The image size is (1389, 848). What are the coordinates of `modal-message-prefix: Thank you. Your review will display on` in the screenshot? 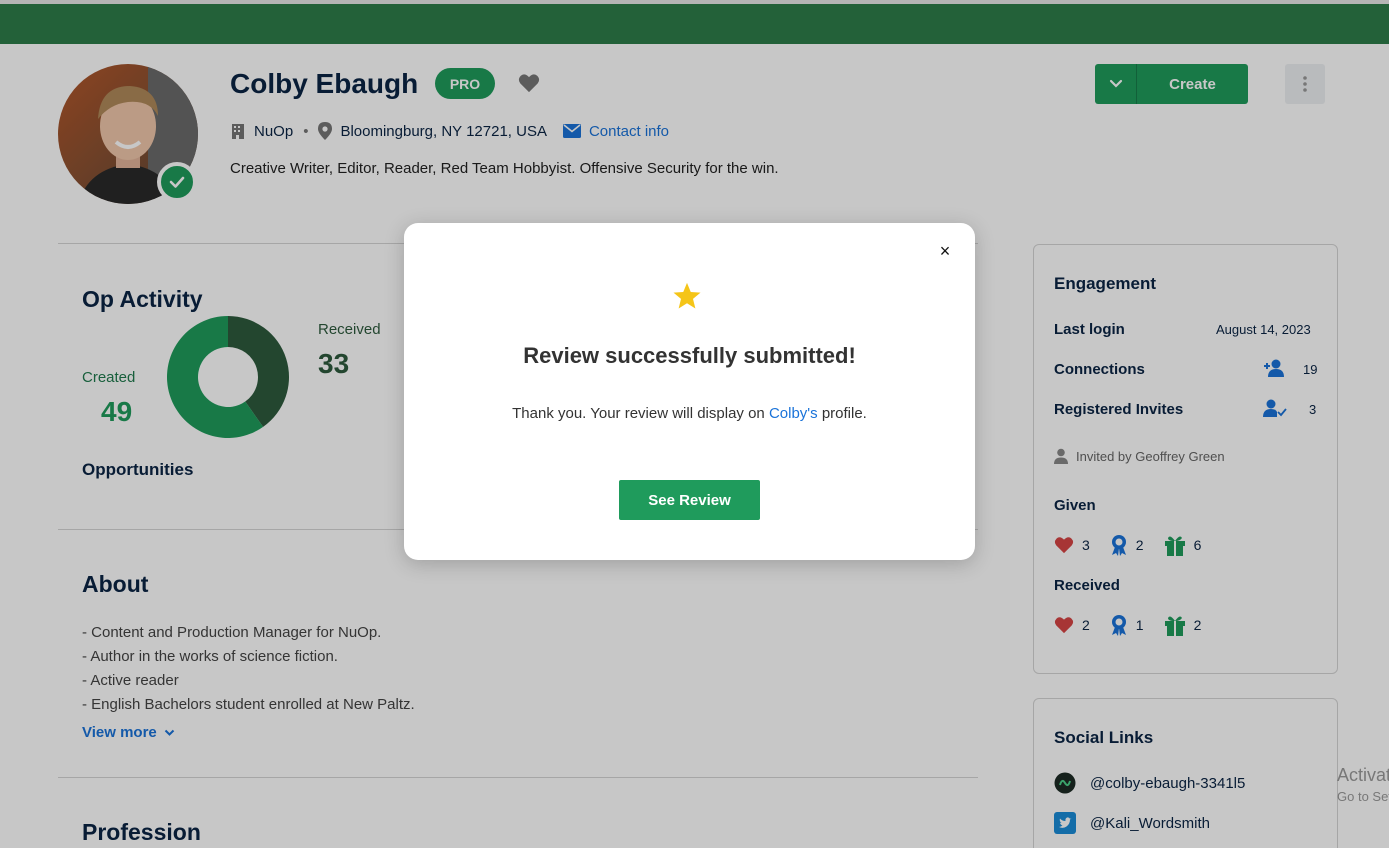 It's located at (640, 413).